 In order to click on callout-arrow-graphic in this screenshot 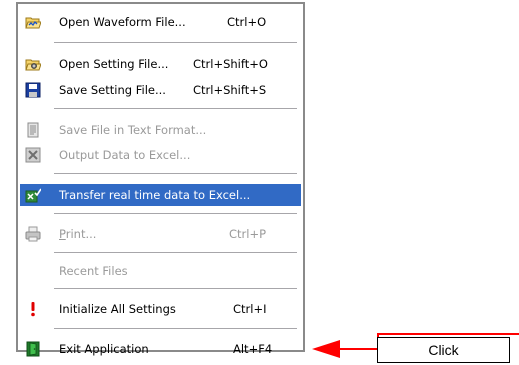, I will do `click(415, 345)`.